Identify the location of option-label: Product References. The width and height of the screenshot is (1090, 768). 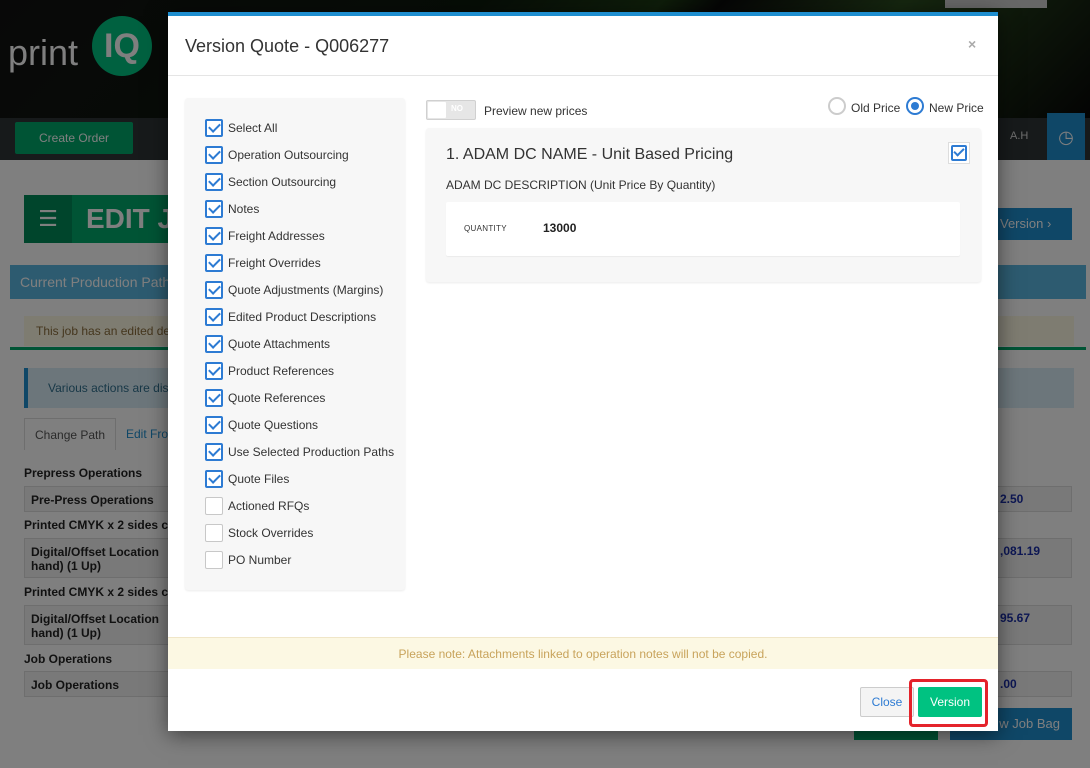
(281, 371).